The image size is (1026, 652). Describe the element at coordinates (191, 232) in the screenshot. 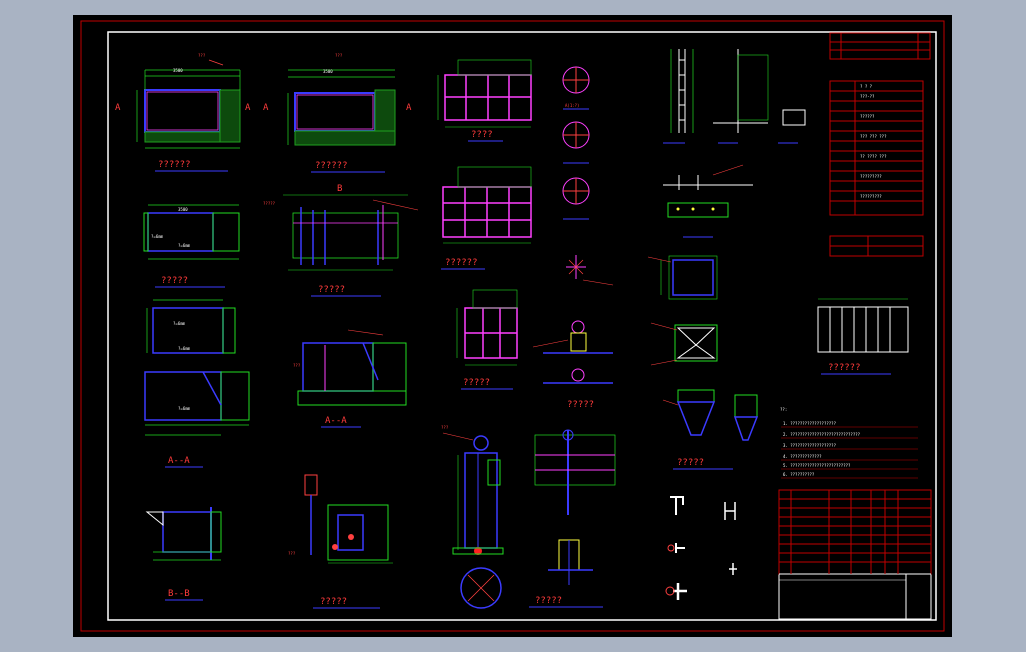

I see `front-view: 3500` at that location.